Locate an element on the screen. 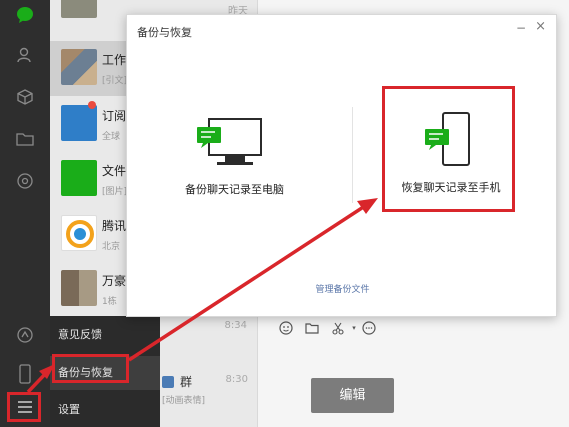  chat-preview: [动画表情] is located at coordinates (184, 401).